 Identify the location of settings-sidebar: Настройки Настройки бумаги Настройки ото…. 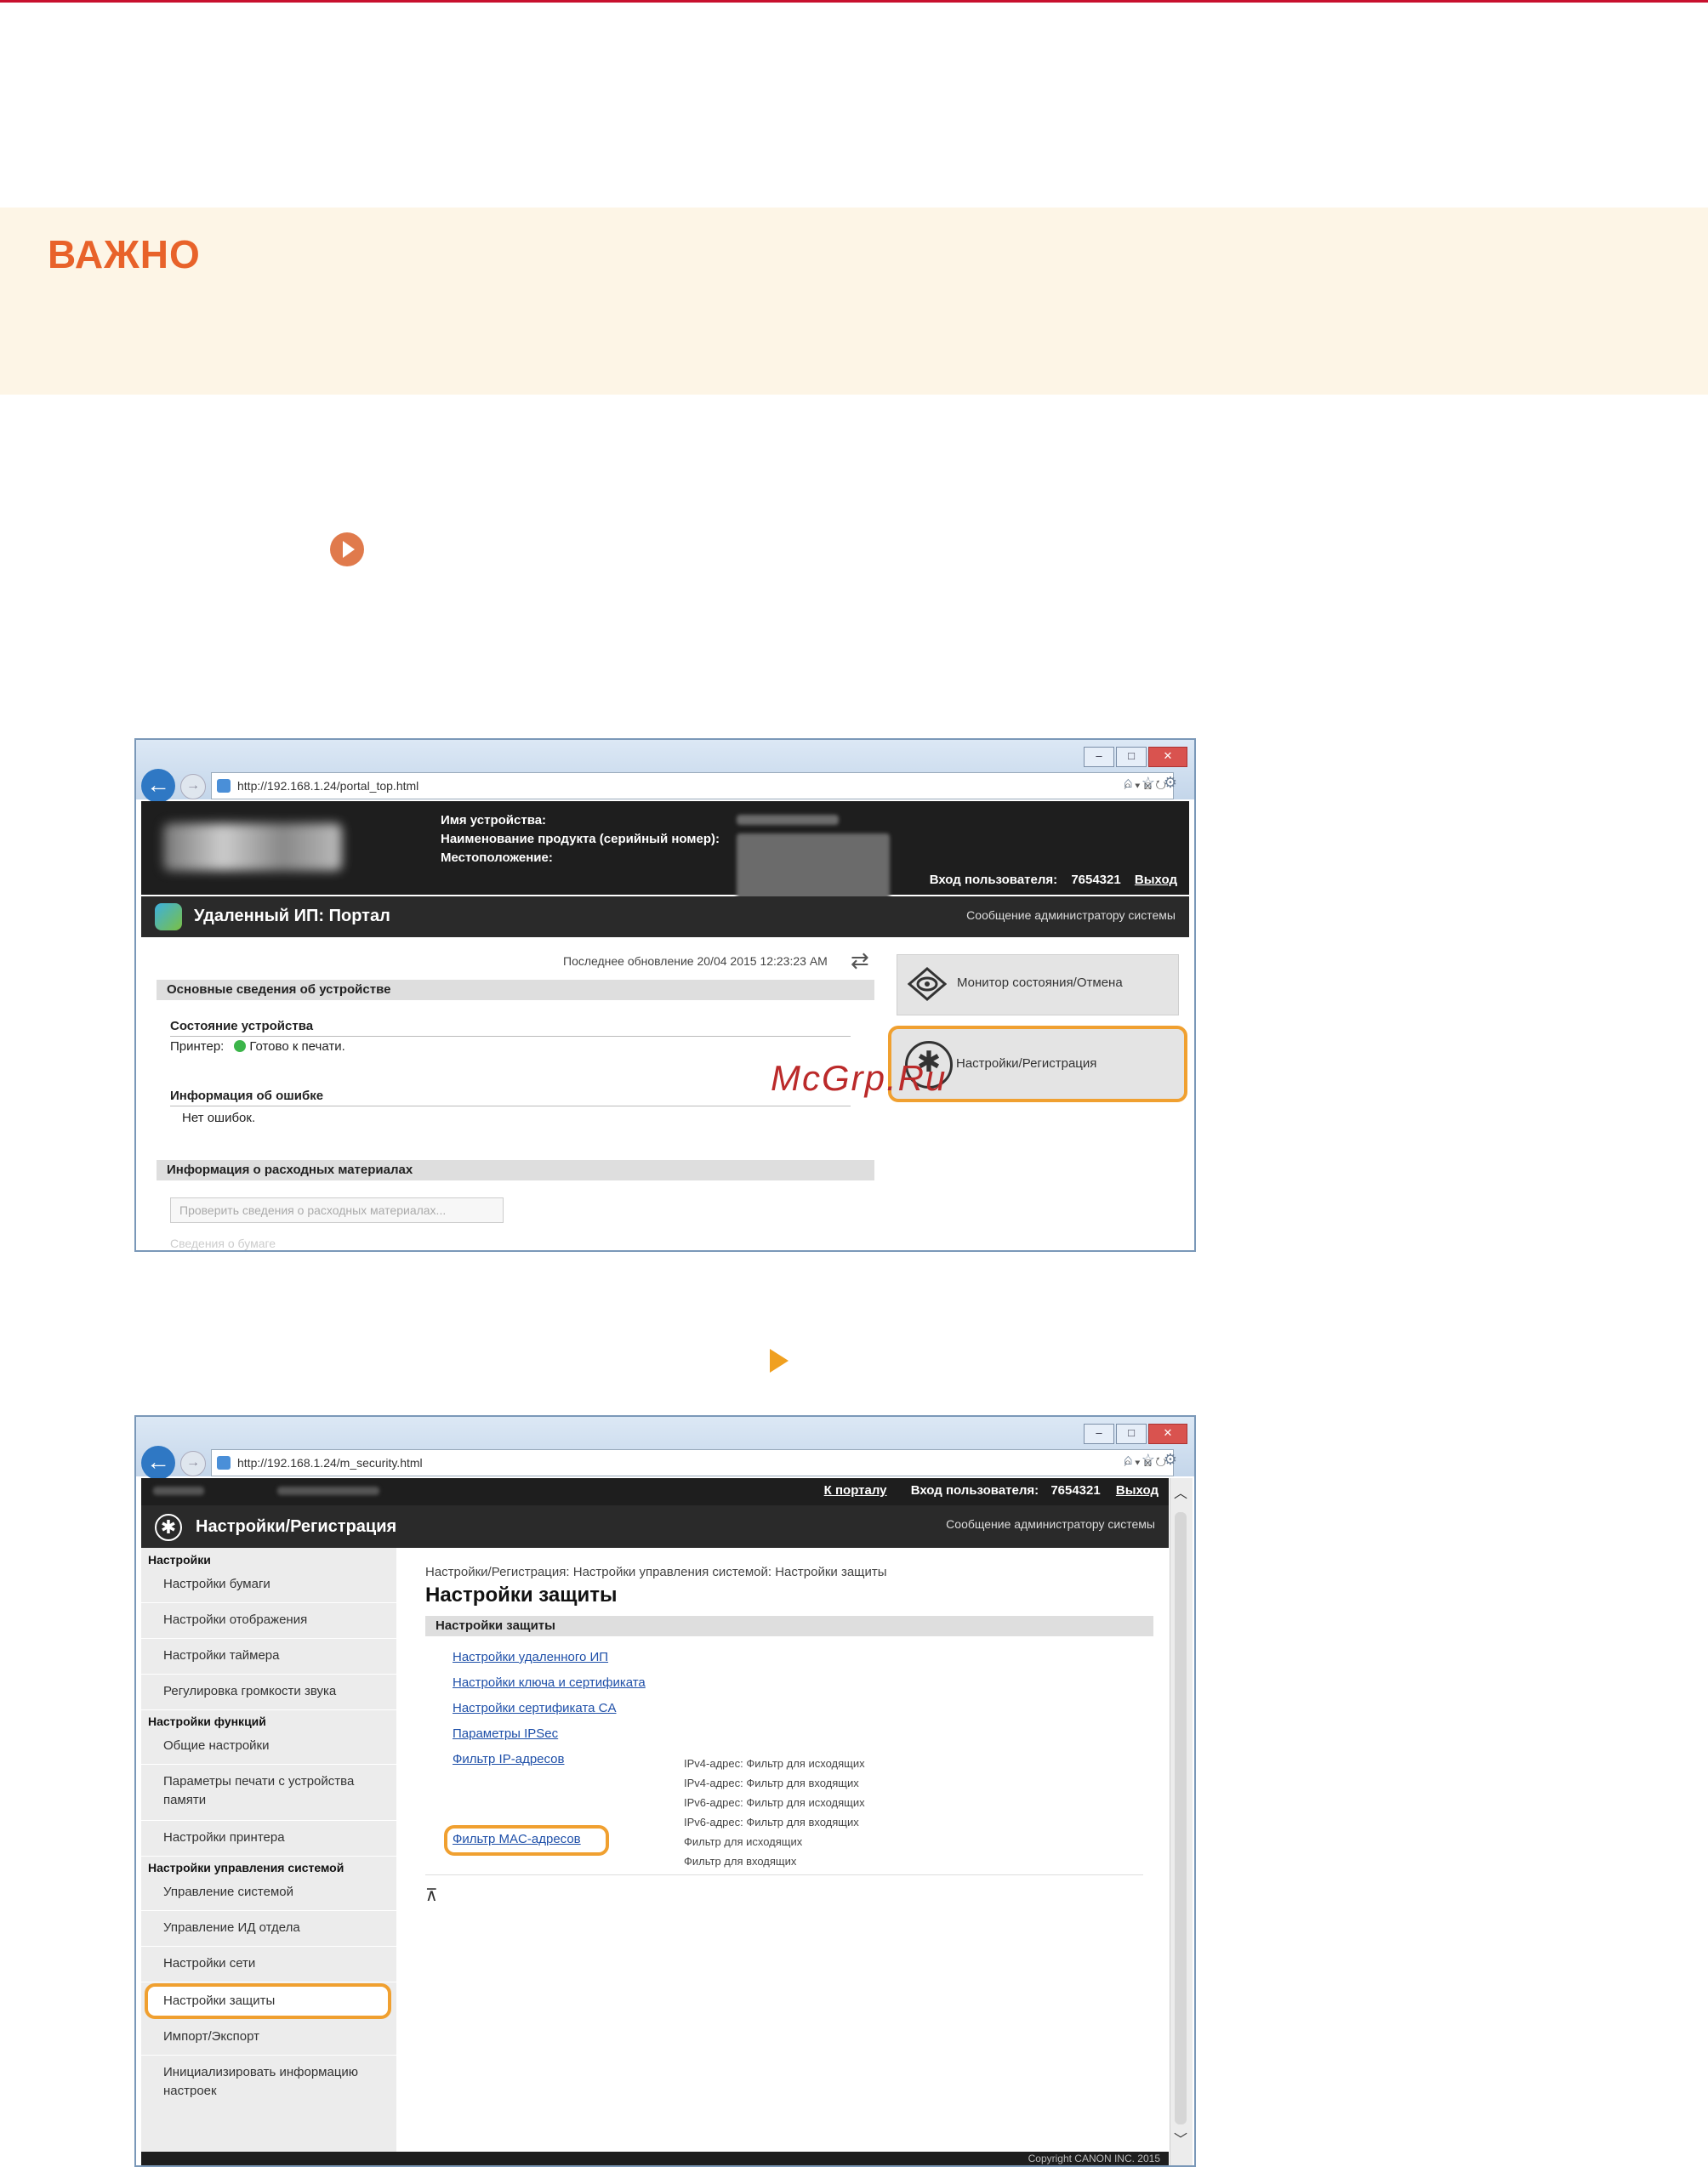
(268, 1856).